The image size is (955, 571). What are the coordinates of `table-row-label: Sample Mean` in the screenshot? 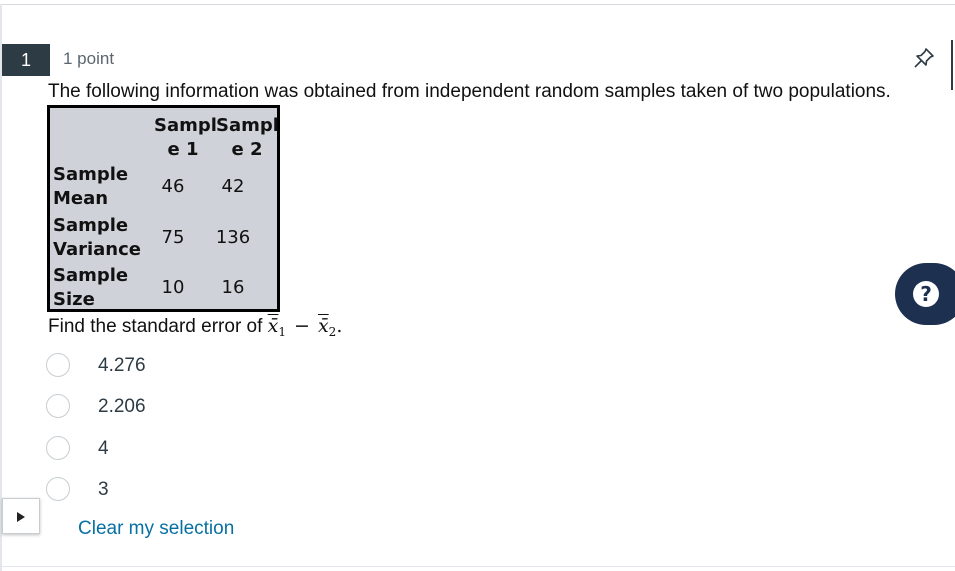 It's located at (91, 186).